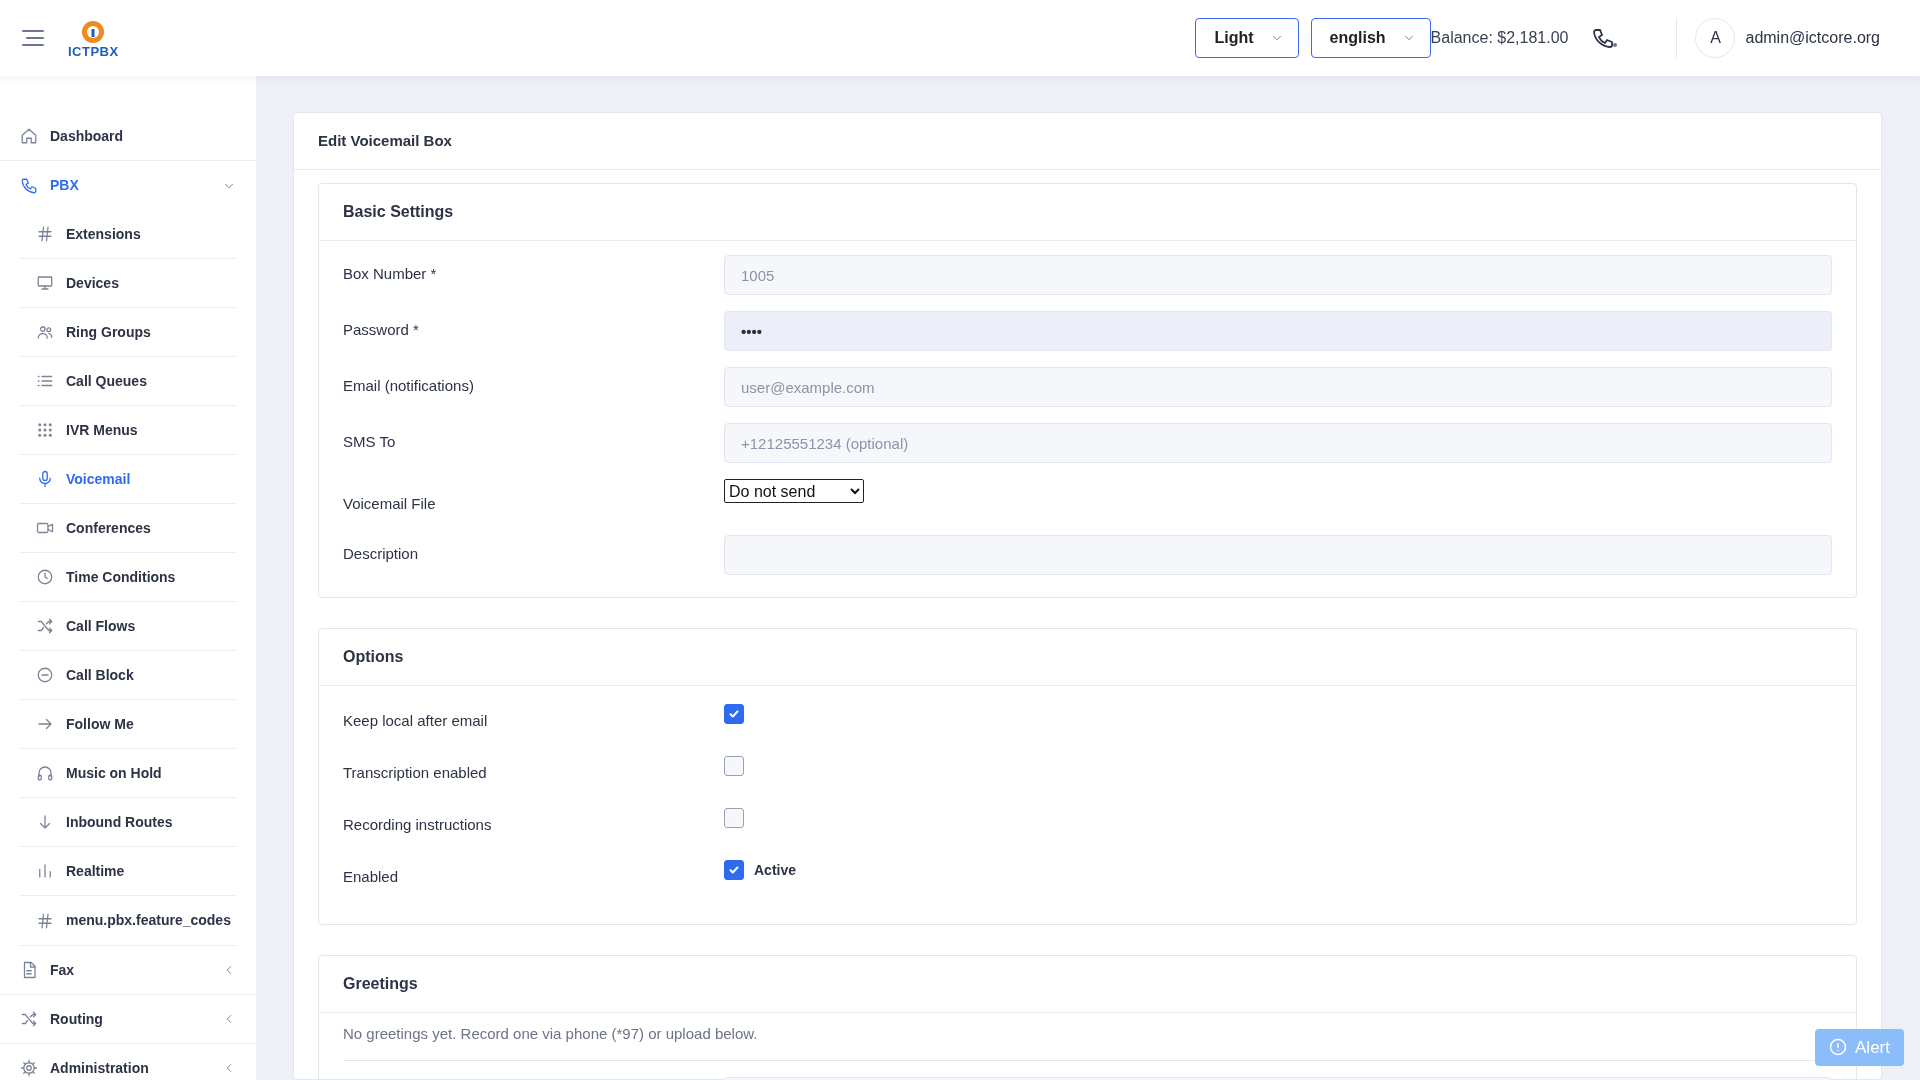 The image size is (1920, 1080). Describe the element at coordinates (128, 675) in the screenshot. I see `sidebar-subitem: Call Block` at that location.